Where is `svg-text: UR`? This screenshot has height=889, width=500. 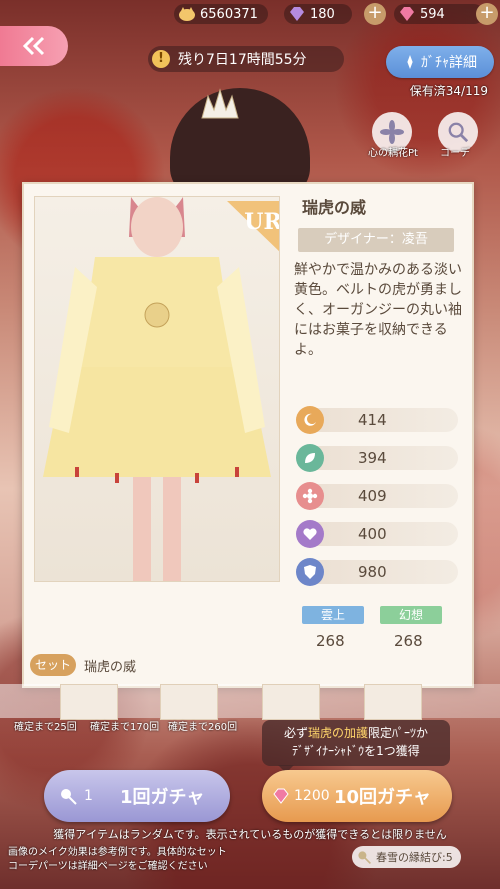
svg-text: UR is located at coordinates (262, 222).